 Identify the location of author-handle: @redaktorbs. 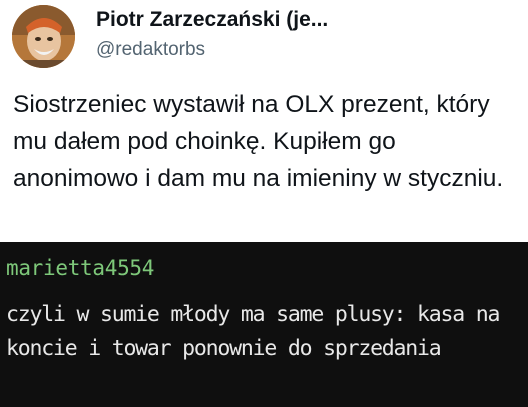
(150, 50).